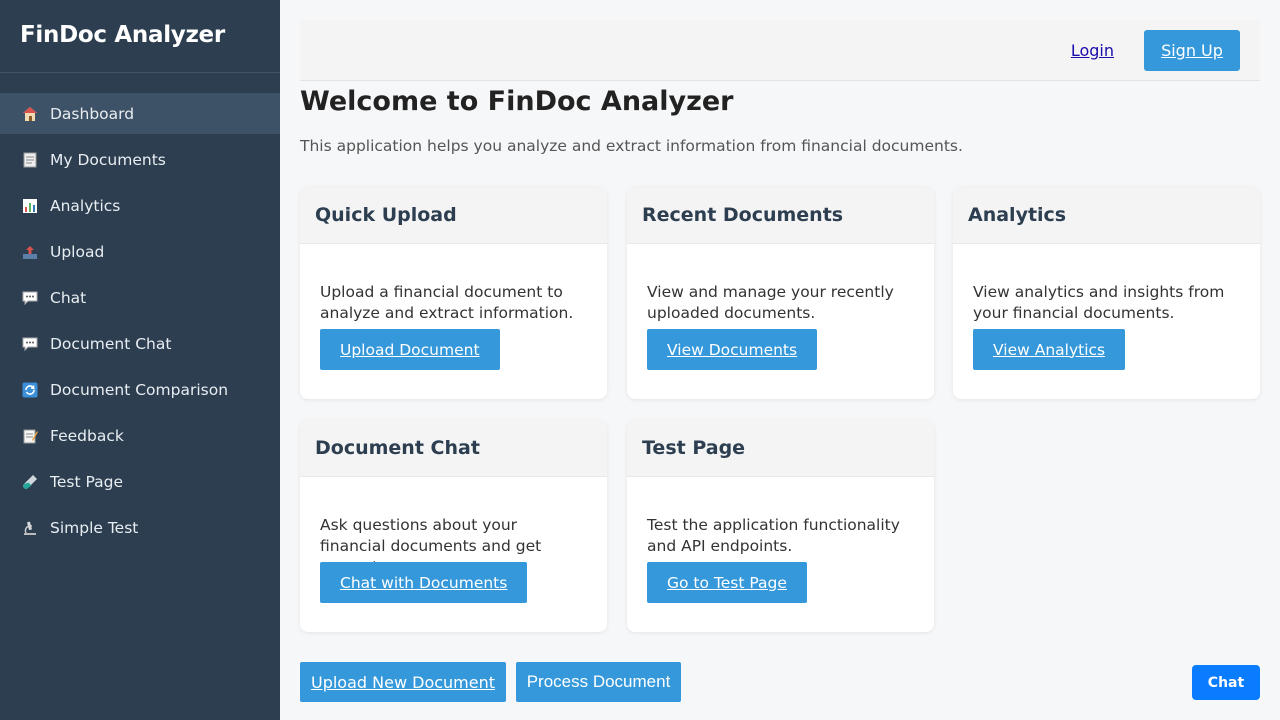  What do you see at coordinates (30, 206) in the screenshot?
I see `bar-chart-icon` at bounding box center [30, 206].